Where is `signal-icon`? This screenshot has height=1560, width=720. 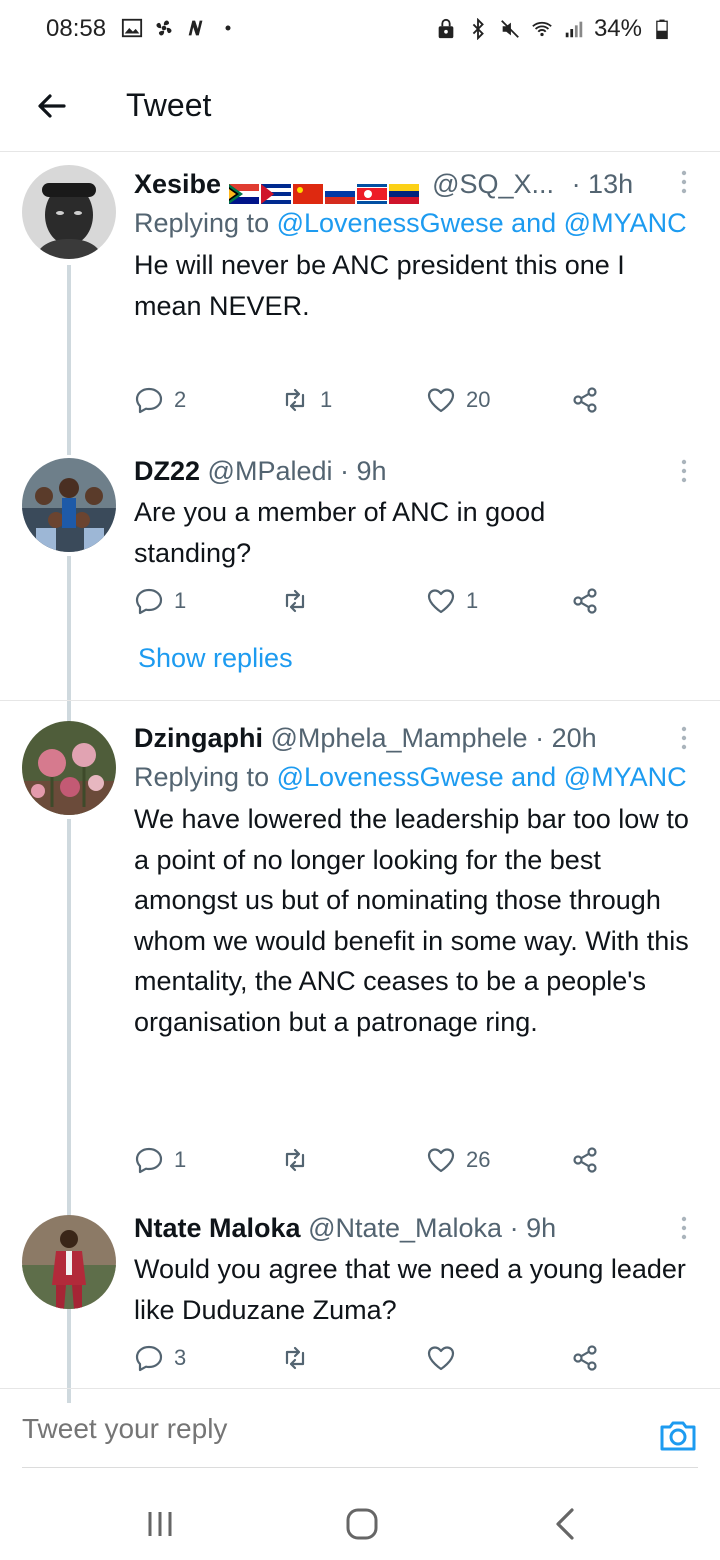
signal-icon is located at coordinates (574, 29).